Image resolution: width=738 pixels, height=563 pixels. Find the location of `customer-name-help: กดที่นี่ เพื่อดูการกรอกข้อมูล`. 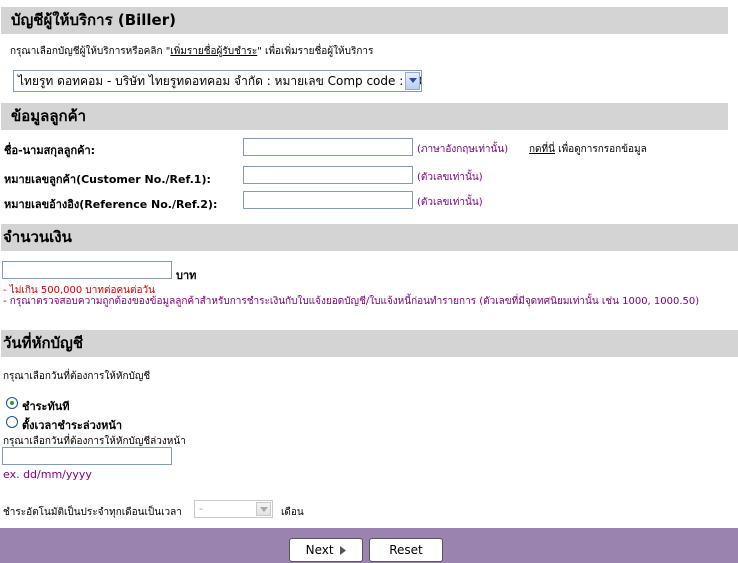

customer-name-help: กดที่นี่ เพื่อดูการกรอกข้อมูล is located at coordinates (588, 149).